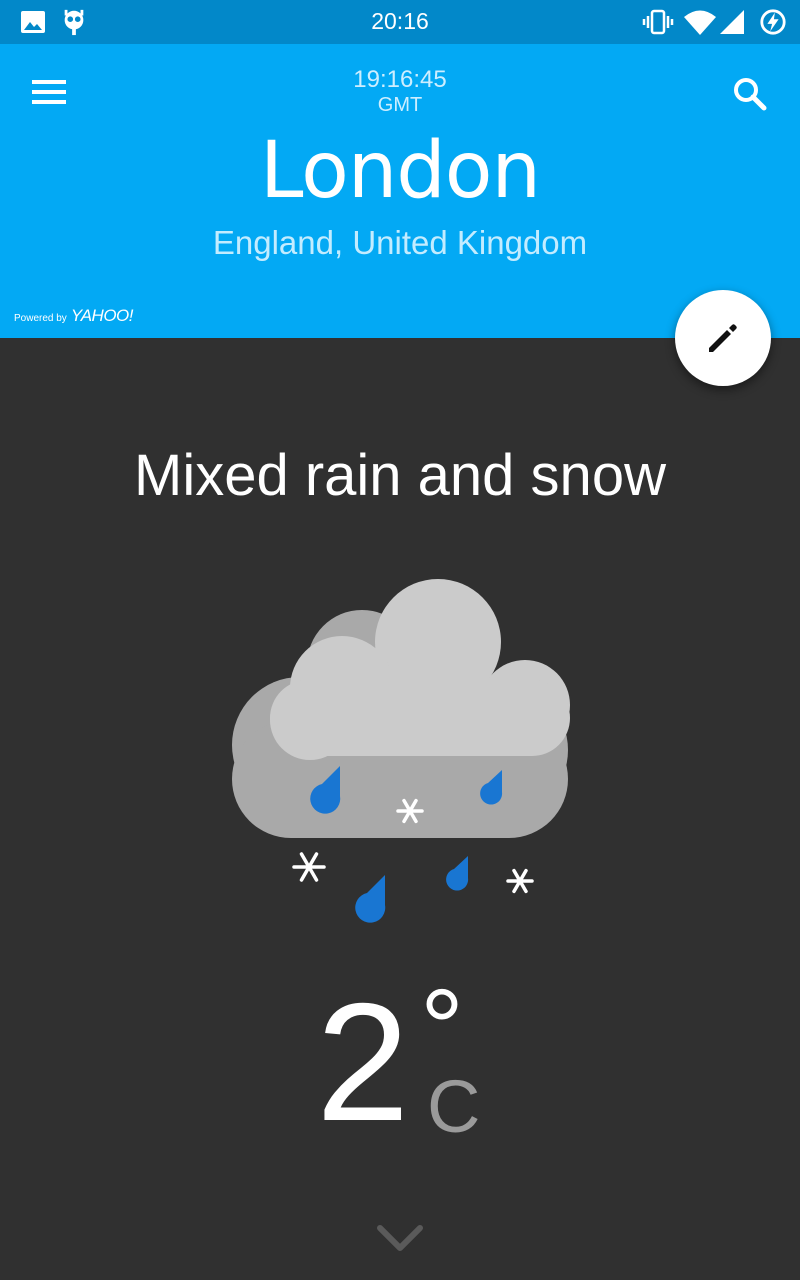 The width and height of the screenshot is (800, 1280). I want to click on powered-by-yahoo: Powered by YAHOO!, so click(74, 316).